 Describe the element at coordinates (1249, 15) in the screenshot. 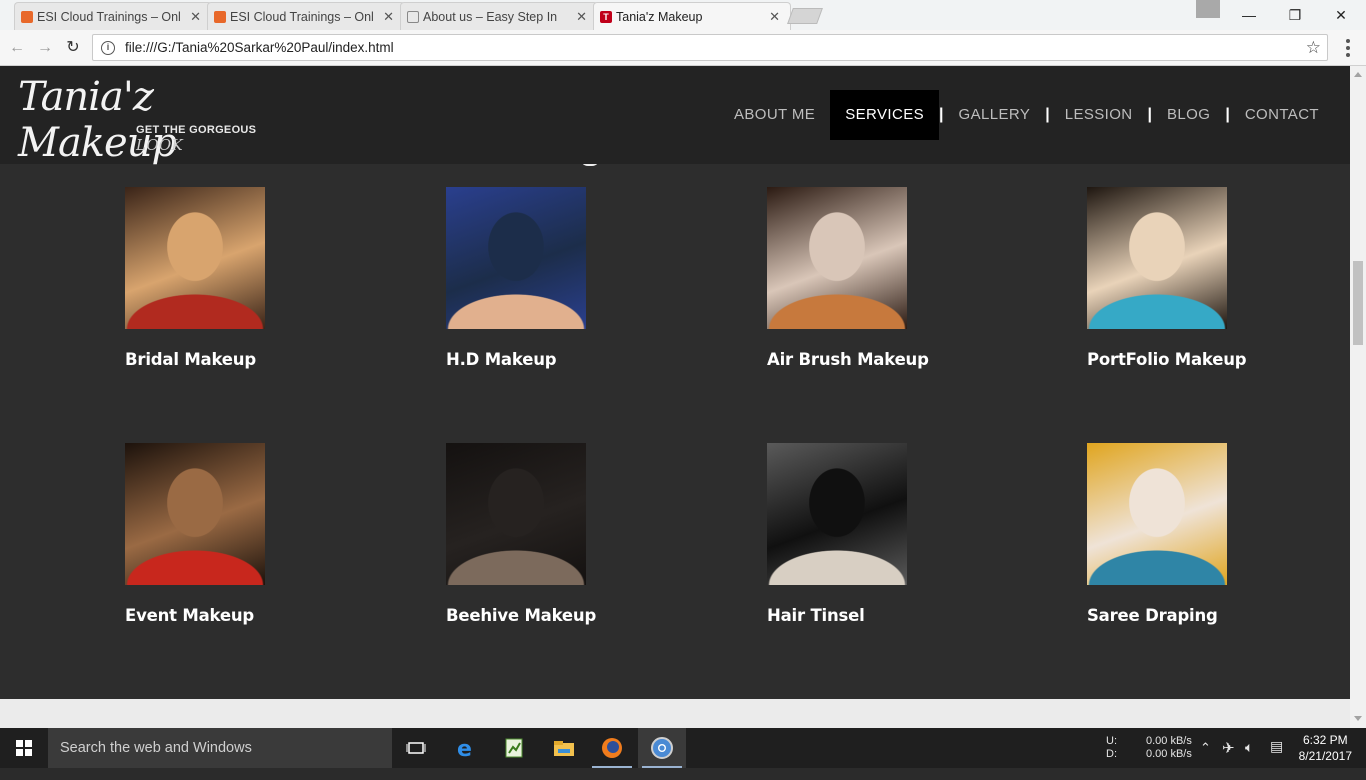

I see `minimize-button: —` at that location.